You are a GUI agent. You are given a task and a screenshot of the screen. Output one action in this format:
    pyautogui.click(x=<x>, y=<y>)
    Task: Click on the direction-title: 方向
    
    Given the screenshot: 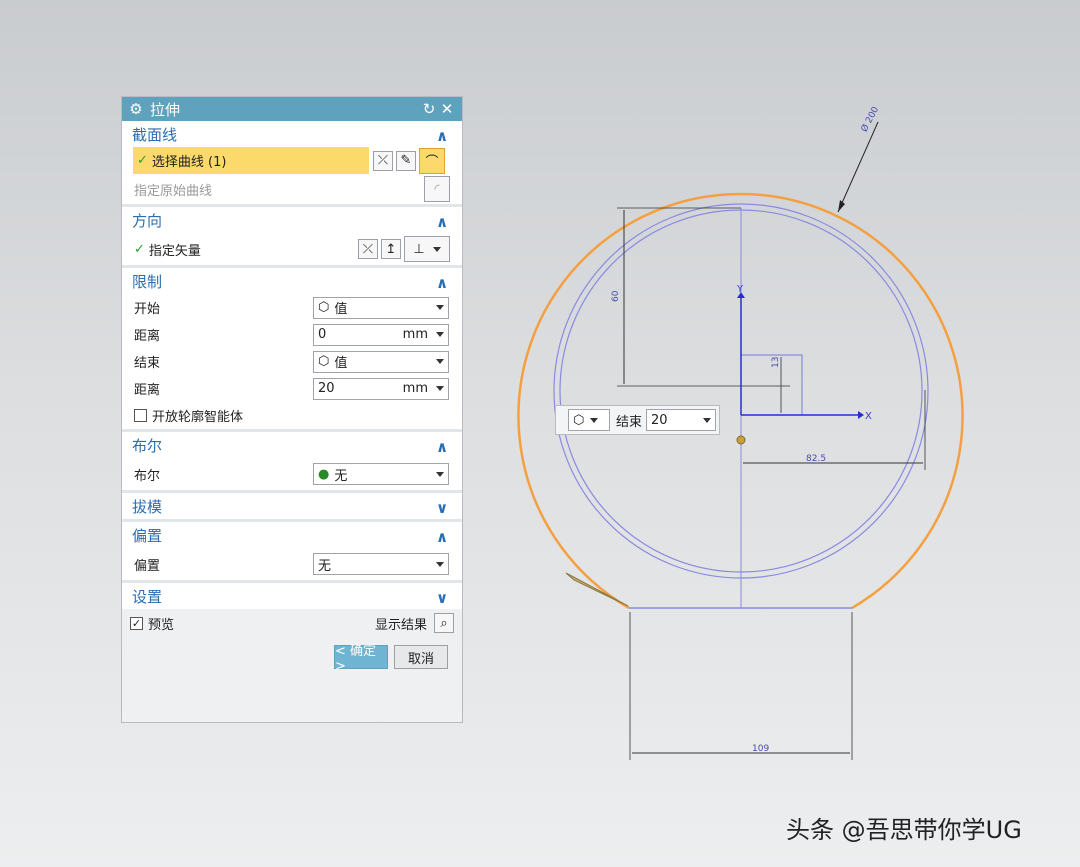 What is the action you would take?
    pyautogui.click(x=147, y=220)
    